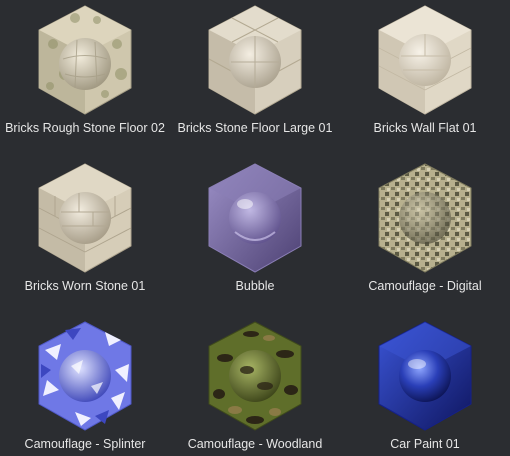 The image size is (510, 456). What do you see at coordinates (425, 376) in the screenshot?
I see `paint-cube-icon` at bounding box center [425, 376].